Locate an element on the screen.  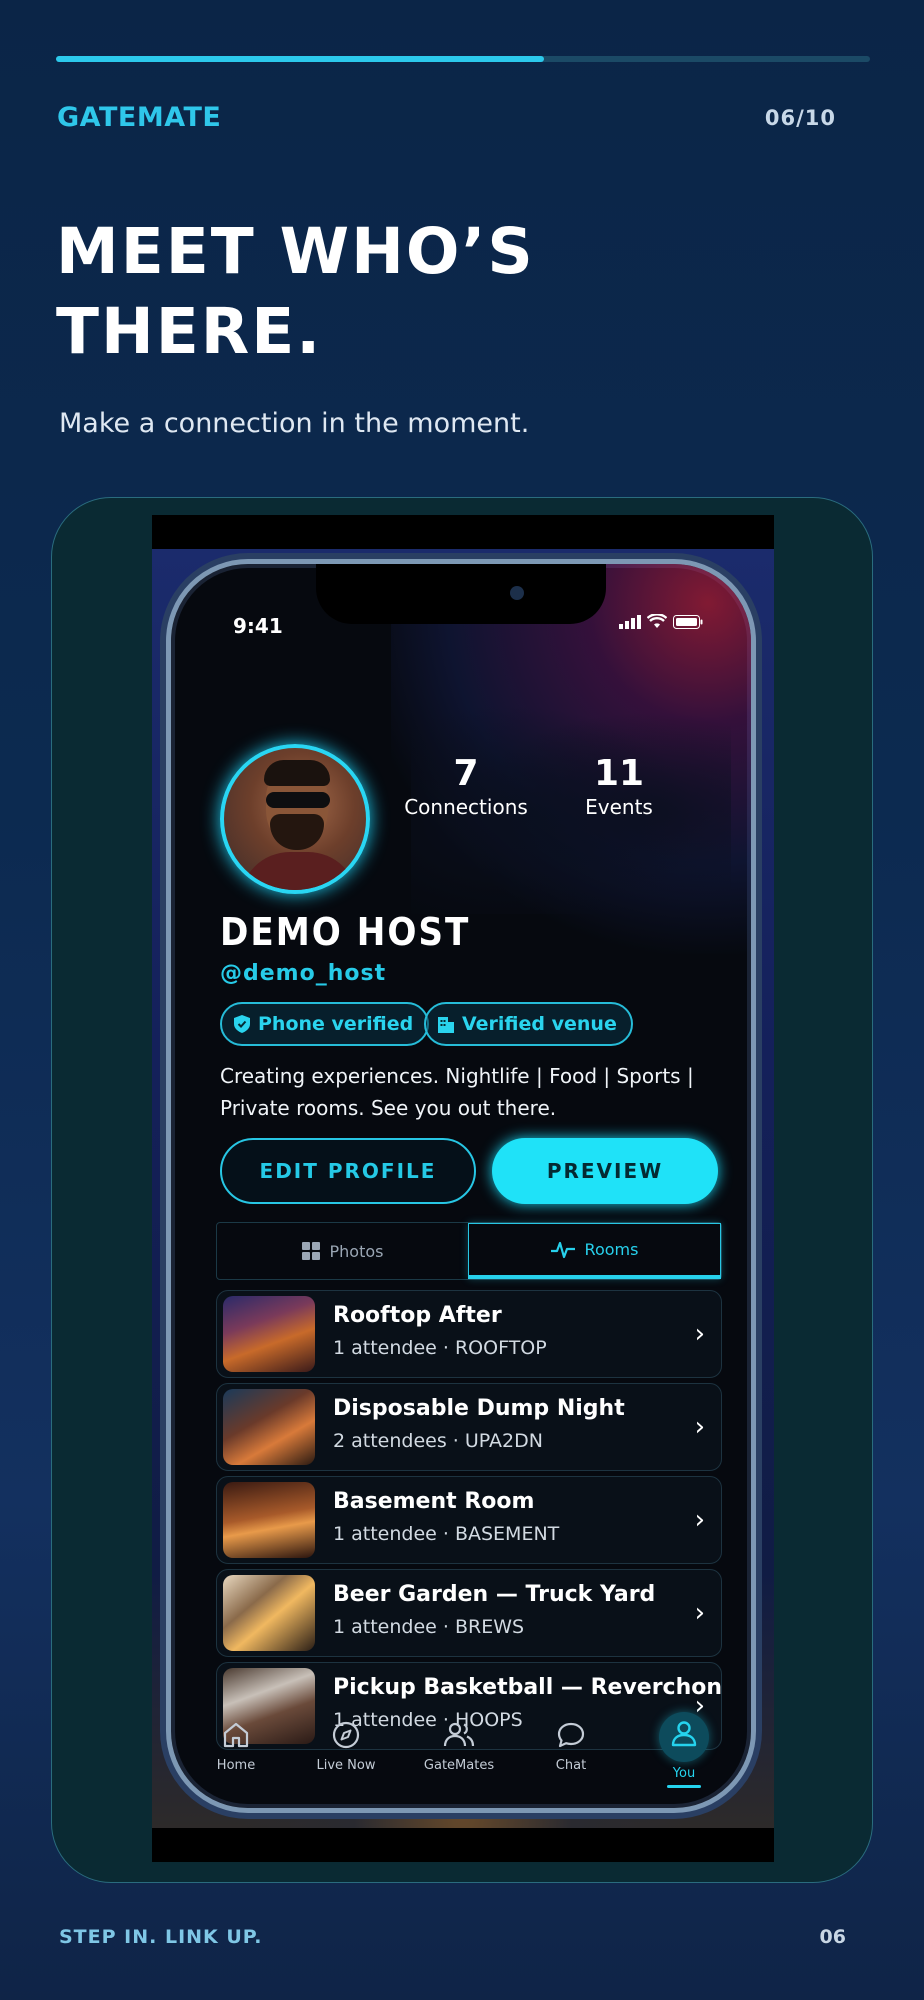
stat-connections: 7 Connections is located at coordinates (466, 787).